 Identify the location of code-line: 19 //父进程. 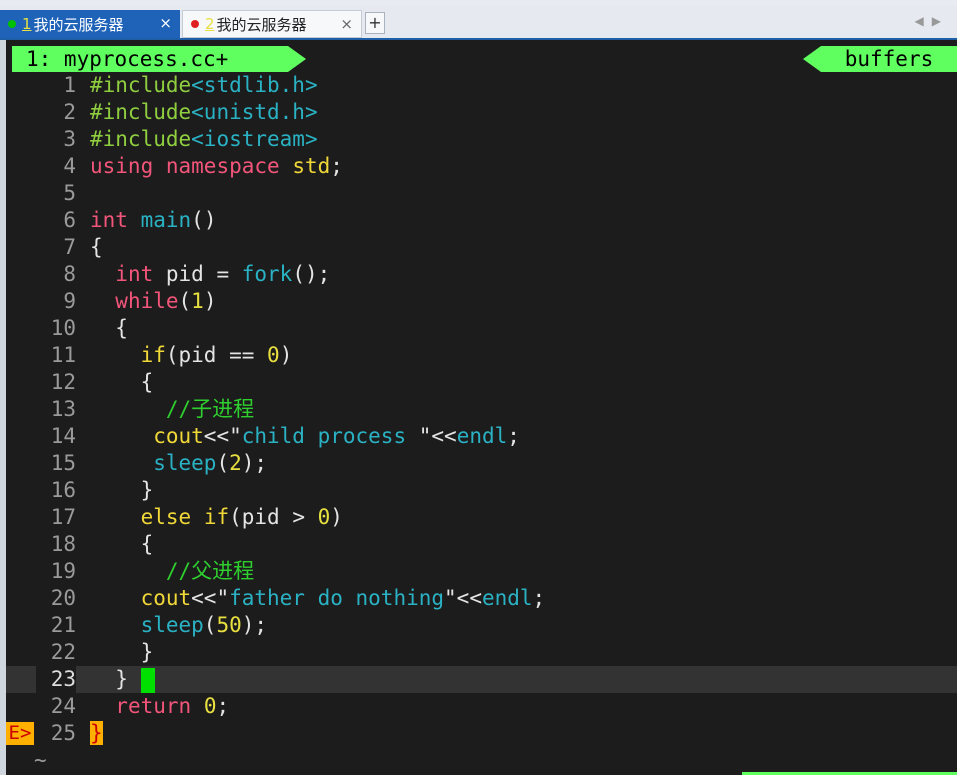
(481, 571).